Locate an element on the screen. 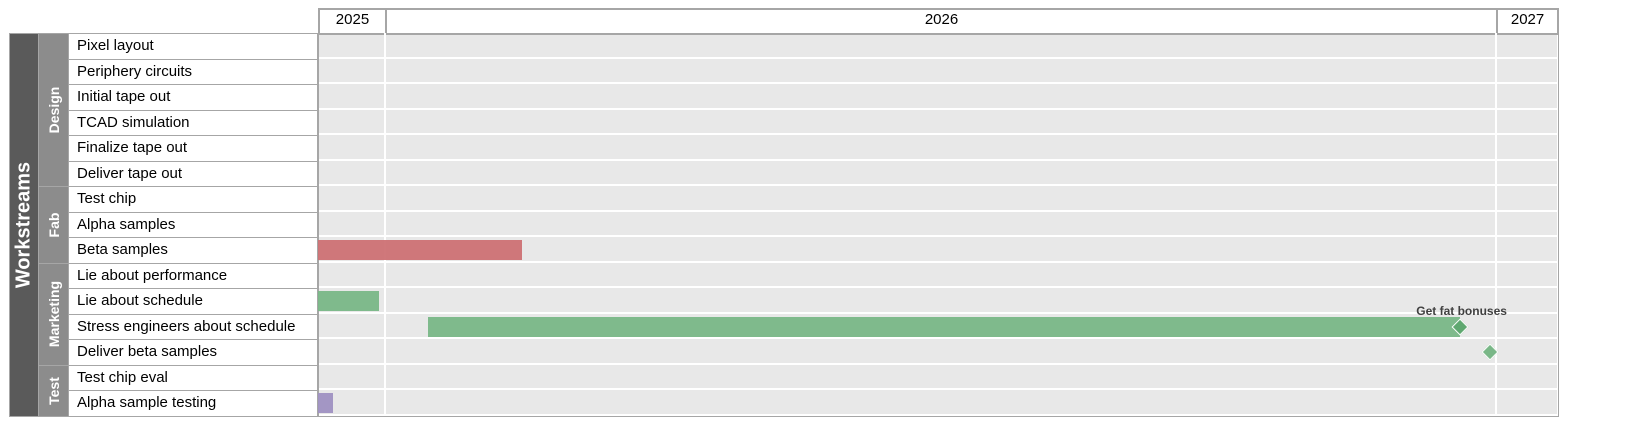  milestone-label: Get fat bonuses is located at coordinates (1461, 310).